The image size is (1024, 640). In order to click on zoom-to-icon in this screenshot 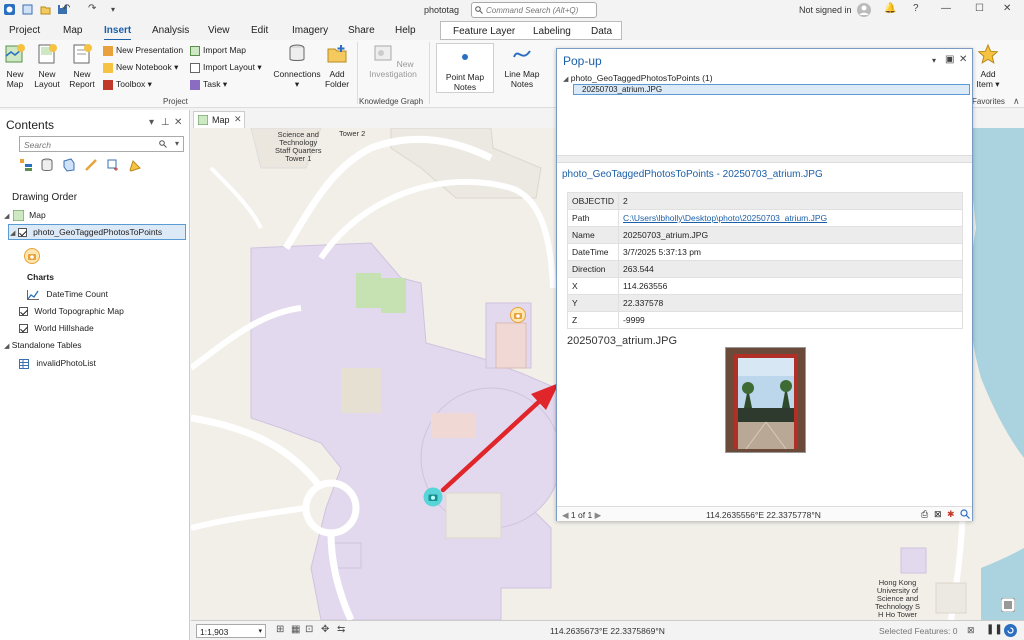, I will do `click(965, 514)`.